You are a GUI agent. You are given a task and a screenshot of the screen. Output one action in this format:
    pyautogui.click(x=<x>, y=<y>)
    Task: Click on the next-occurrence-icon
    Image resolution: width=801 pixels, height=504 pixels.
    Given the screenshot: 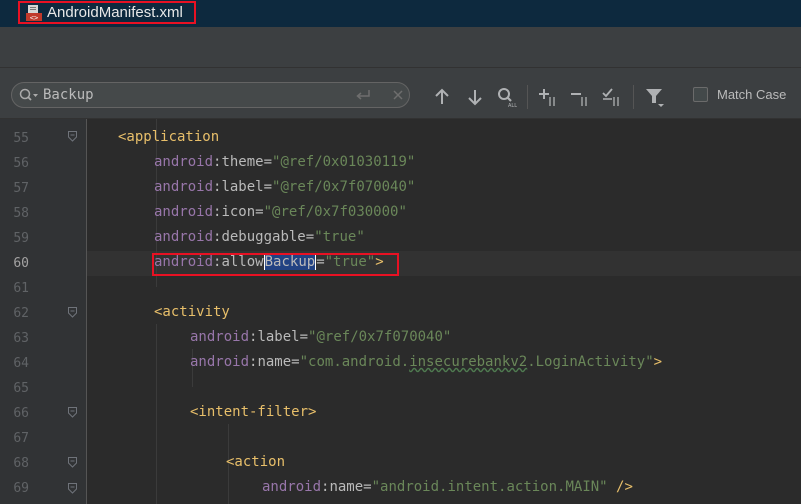 What is the action you would take?
    pyautogui.click(x=475, y=97)
    